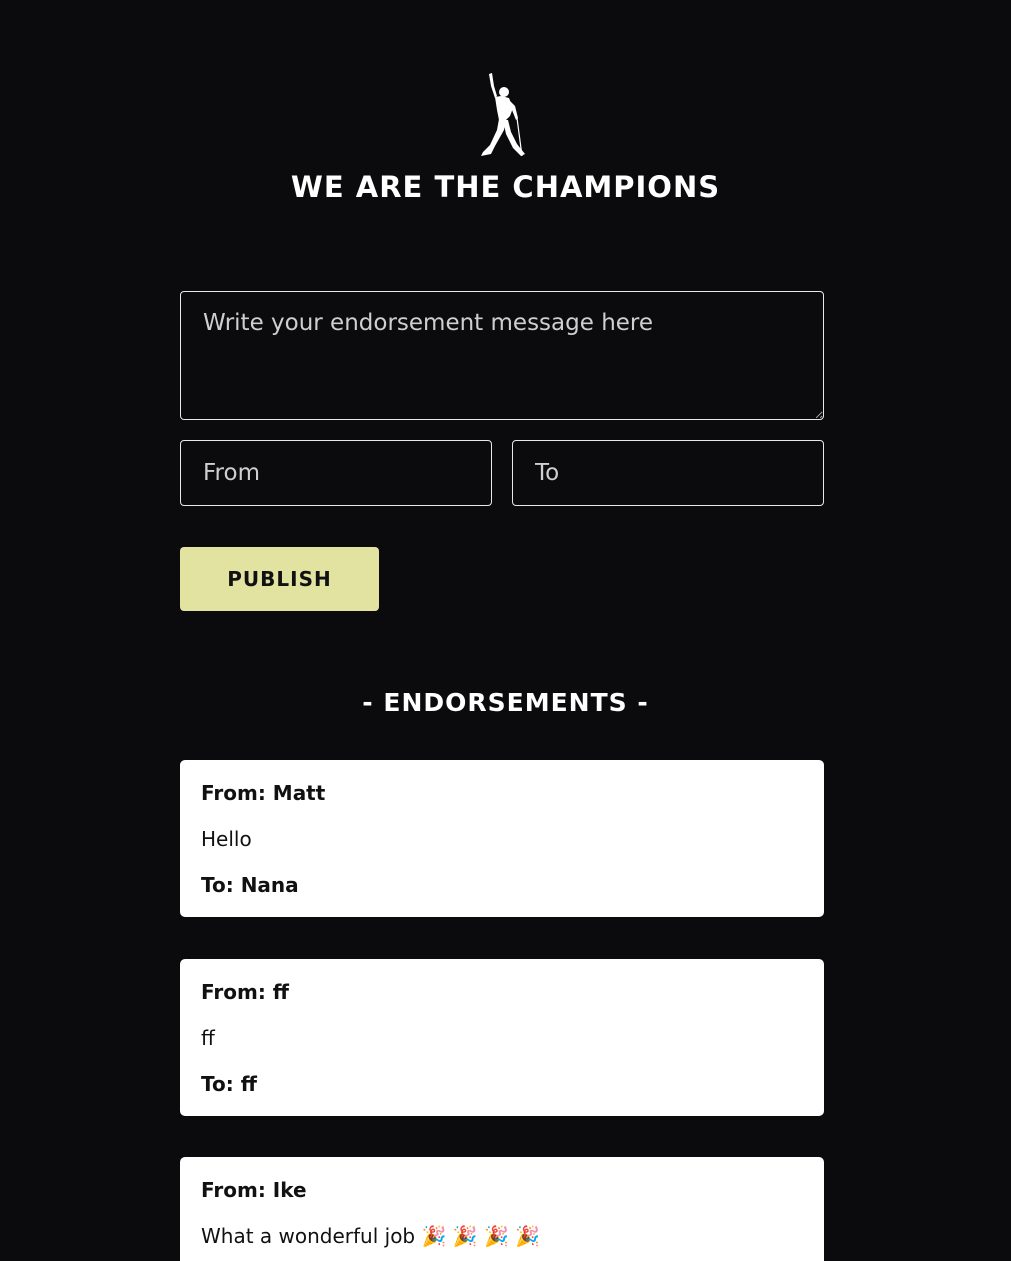  Describe the element at coordinates (505, 187) in the screenshot. I see `page-title: WE ARE THE CHAMPIONS` at that location.